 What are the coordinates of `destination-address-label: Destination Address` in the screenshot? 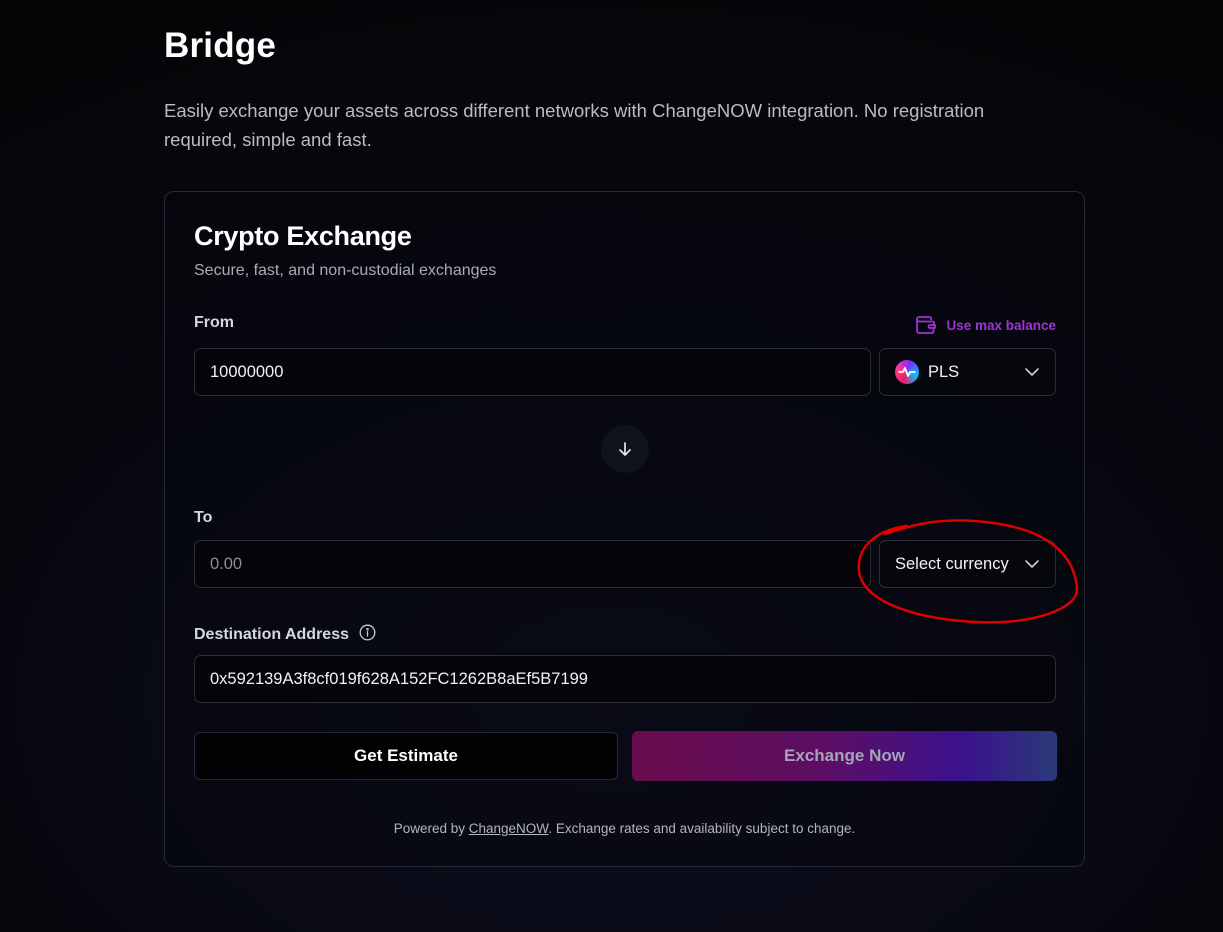 It's located at (285, 634).